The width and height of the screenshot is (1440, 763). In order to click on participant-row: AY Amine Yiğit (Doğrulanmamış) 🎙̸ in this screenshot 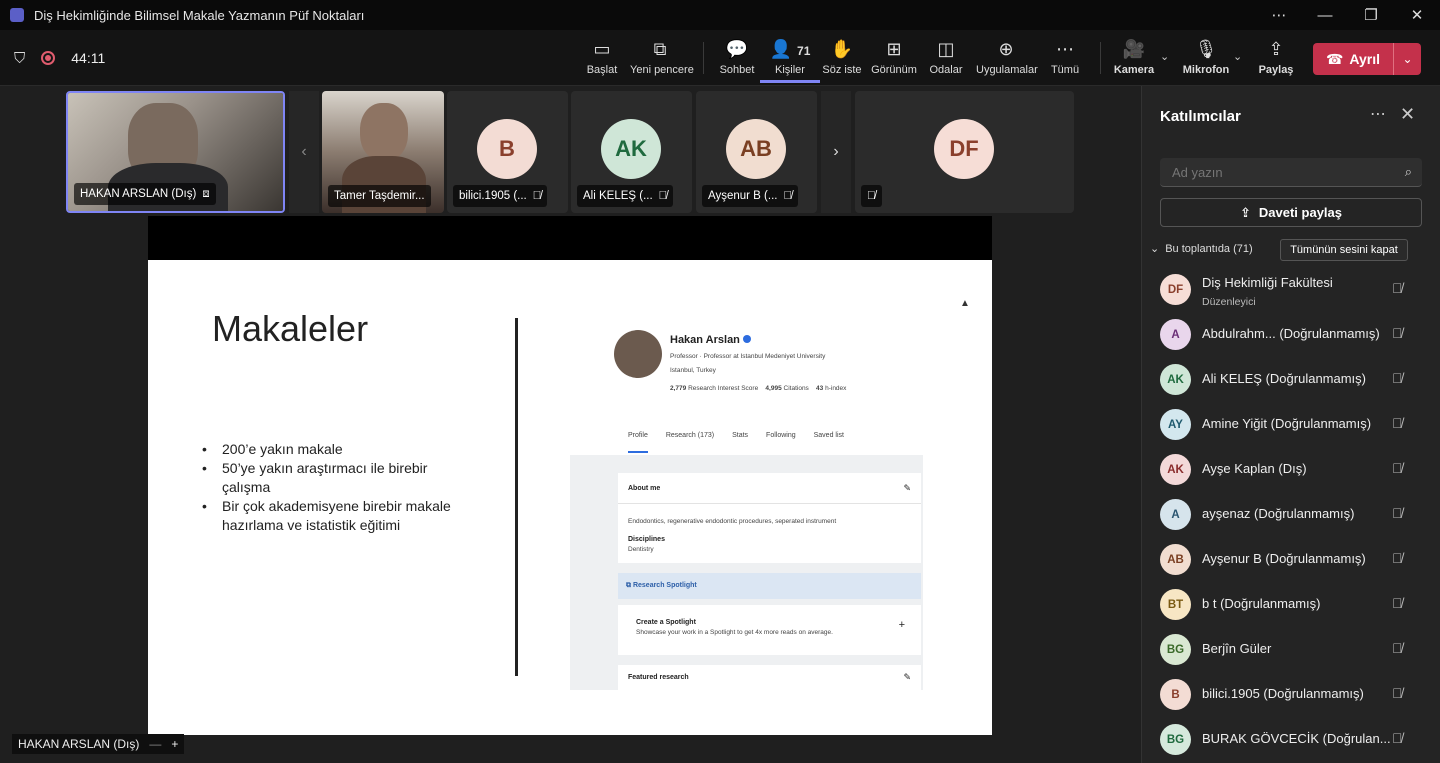, I will do `click(1291, 425)`.